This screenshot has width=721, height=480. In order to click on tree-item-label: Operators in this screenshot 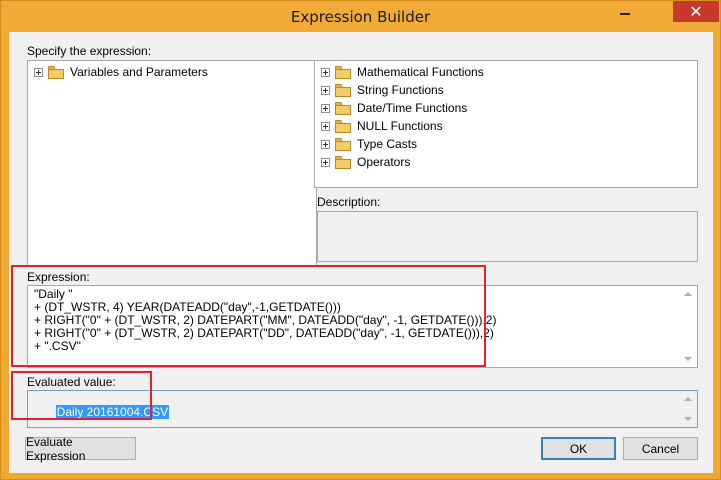, I will do `click(384, 162)`.